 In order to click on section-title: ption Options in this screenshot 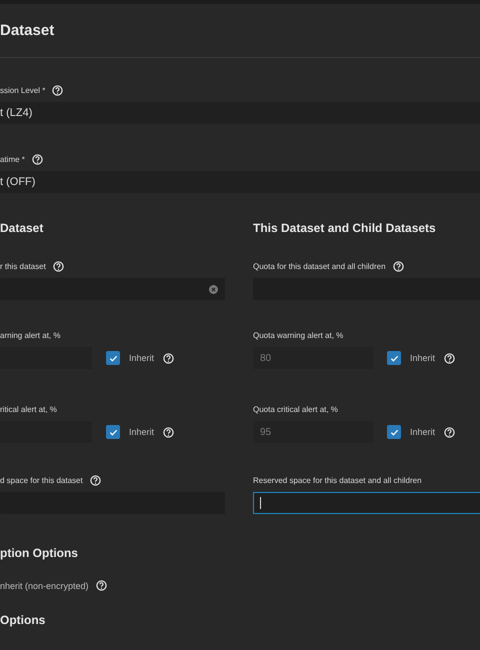, I will do `click(39, 553)`.